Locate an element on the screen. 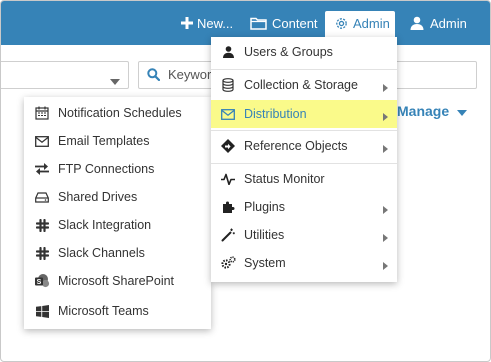 This screenshot has height=362, width=491. submenu-item-label: Notification Schedules is located at coordinates (120, 113).